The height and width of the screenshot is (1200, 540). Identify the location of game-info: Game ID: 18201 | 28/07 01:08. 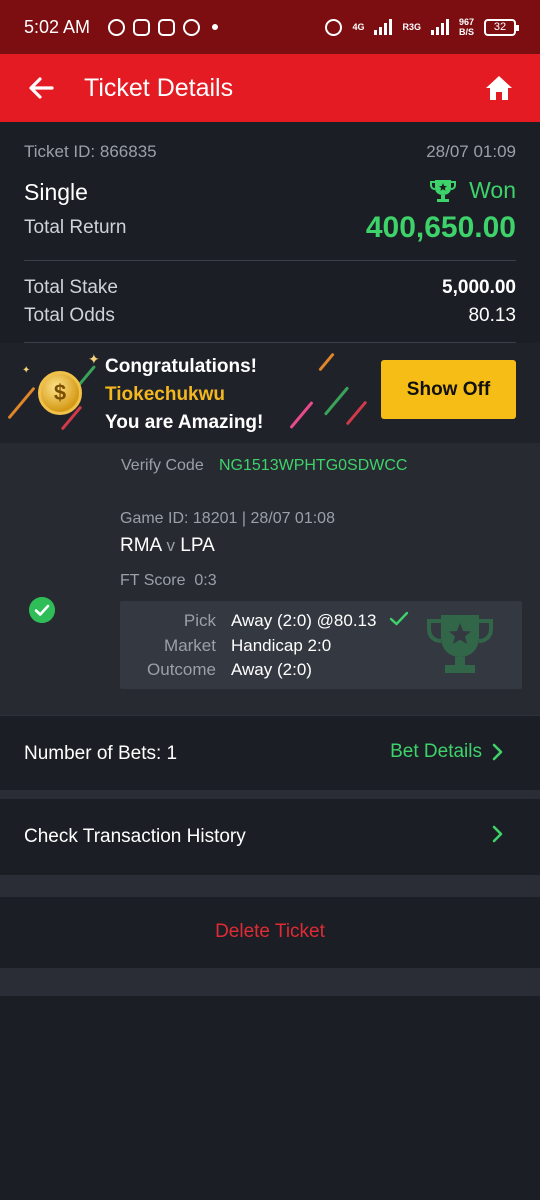
(227, 518).